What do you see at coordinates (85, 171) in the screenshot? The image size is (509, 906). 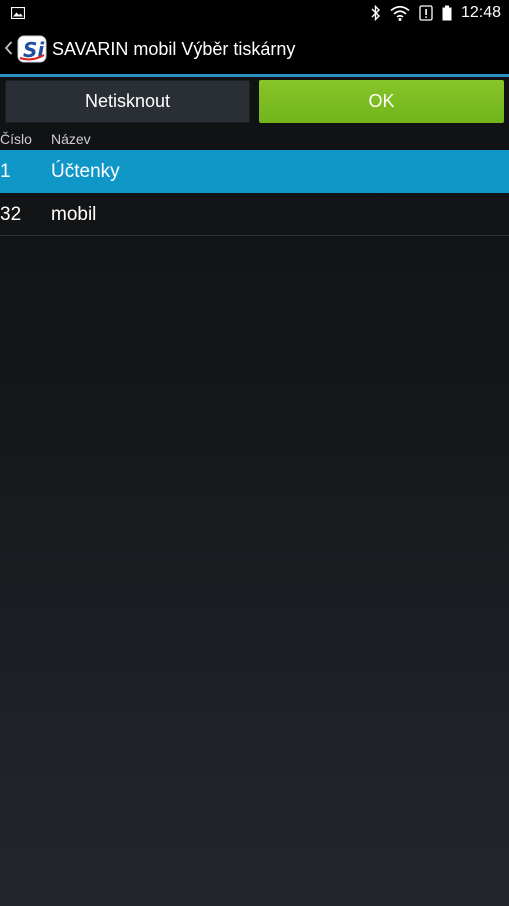 I see `printer-name: Účtenky` at bounding box center [85, 171].